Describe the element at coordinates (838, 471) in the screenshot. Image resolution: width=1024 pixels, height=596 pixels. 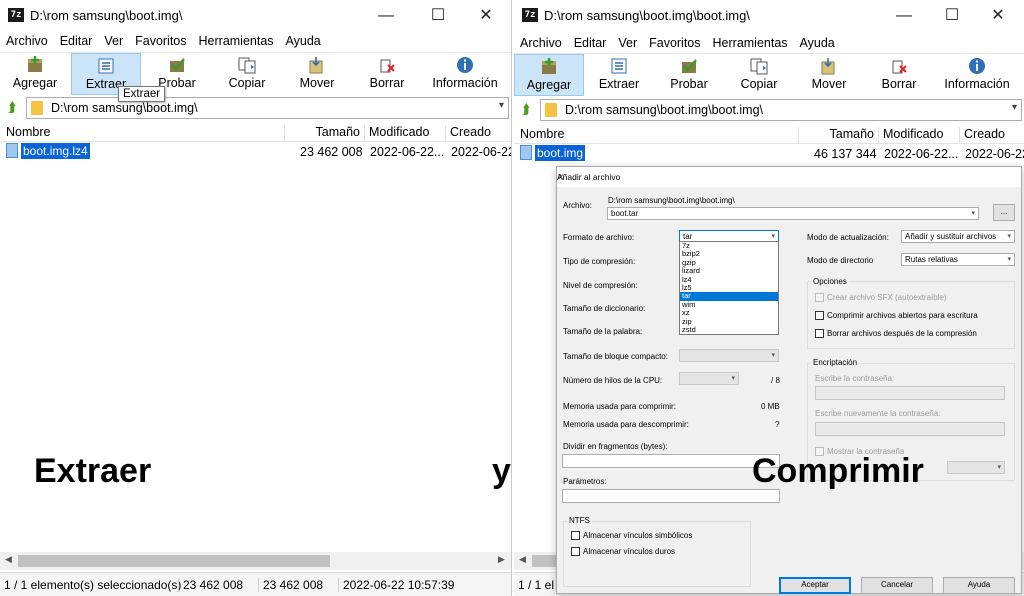
I see `overlay-compress-caption: Comprimir` at that location.